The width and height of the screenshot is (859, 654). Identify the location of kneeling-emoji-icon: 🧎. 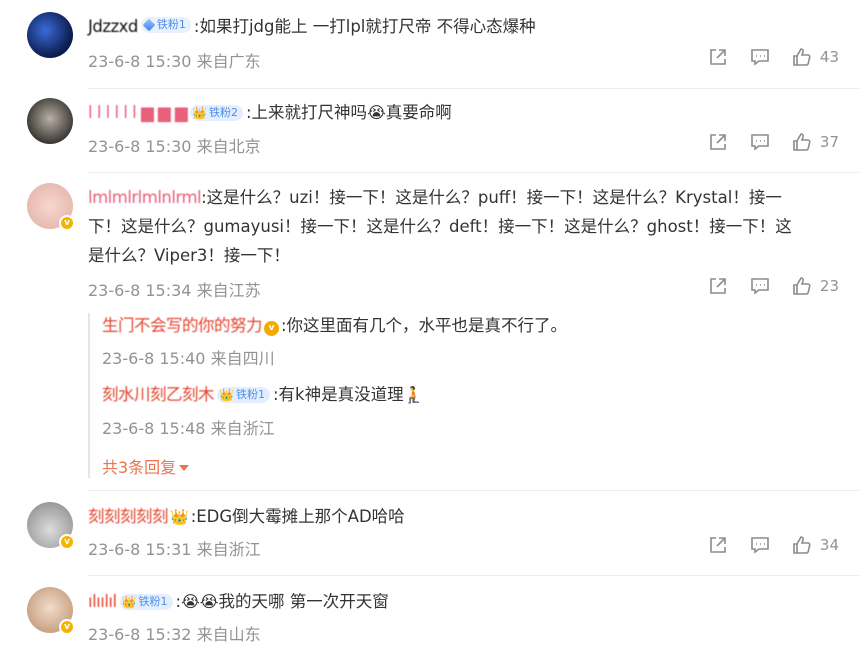
(413, 394).